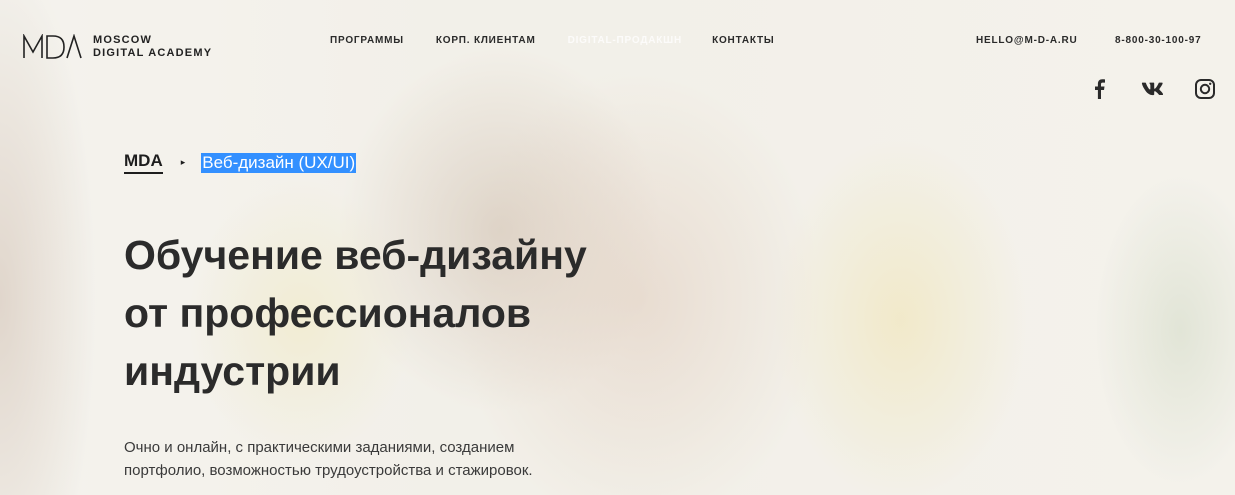 The width and height of the screenshot is (1235, 495). I want to click on facebook-icon, so click(1099, 89).